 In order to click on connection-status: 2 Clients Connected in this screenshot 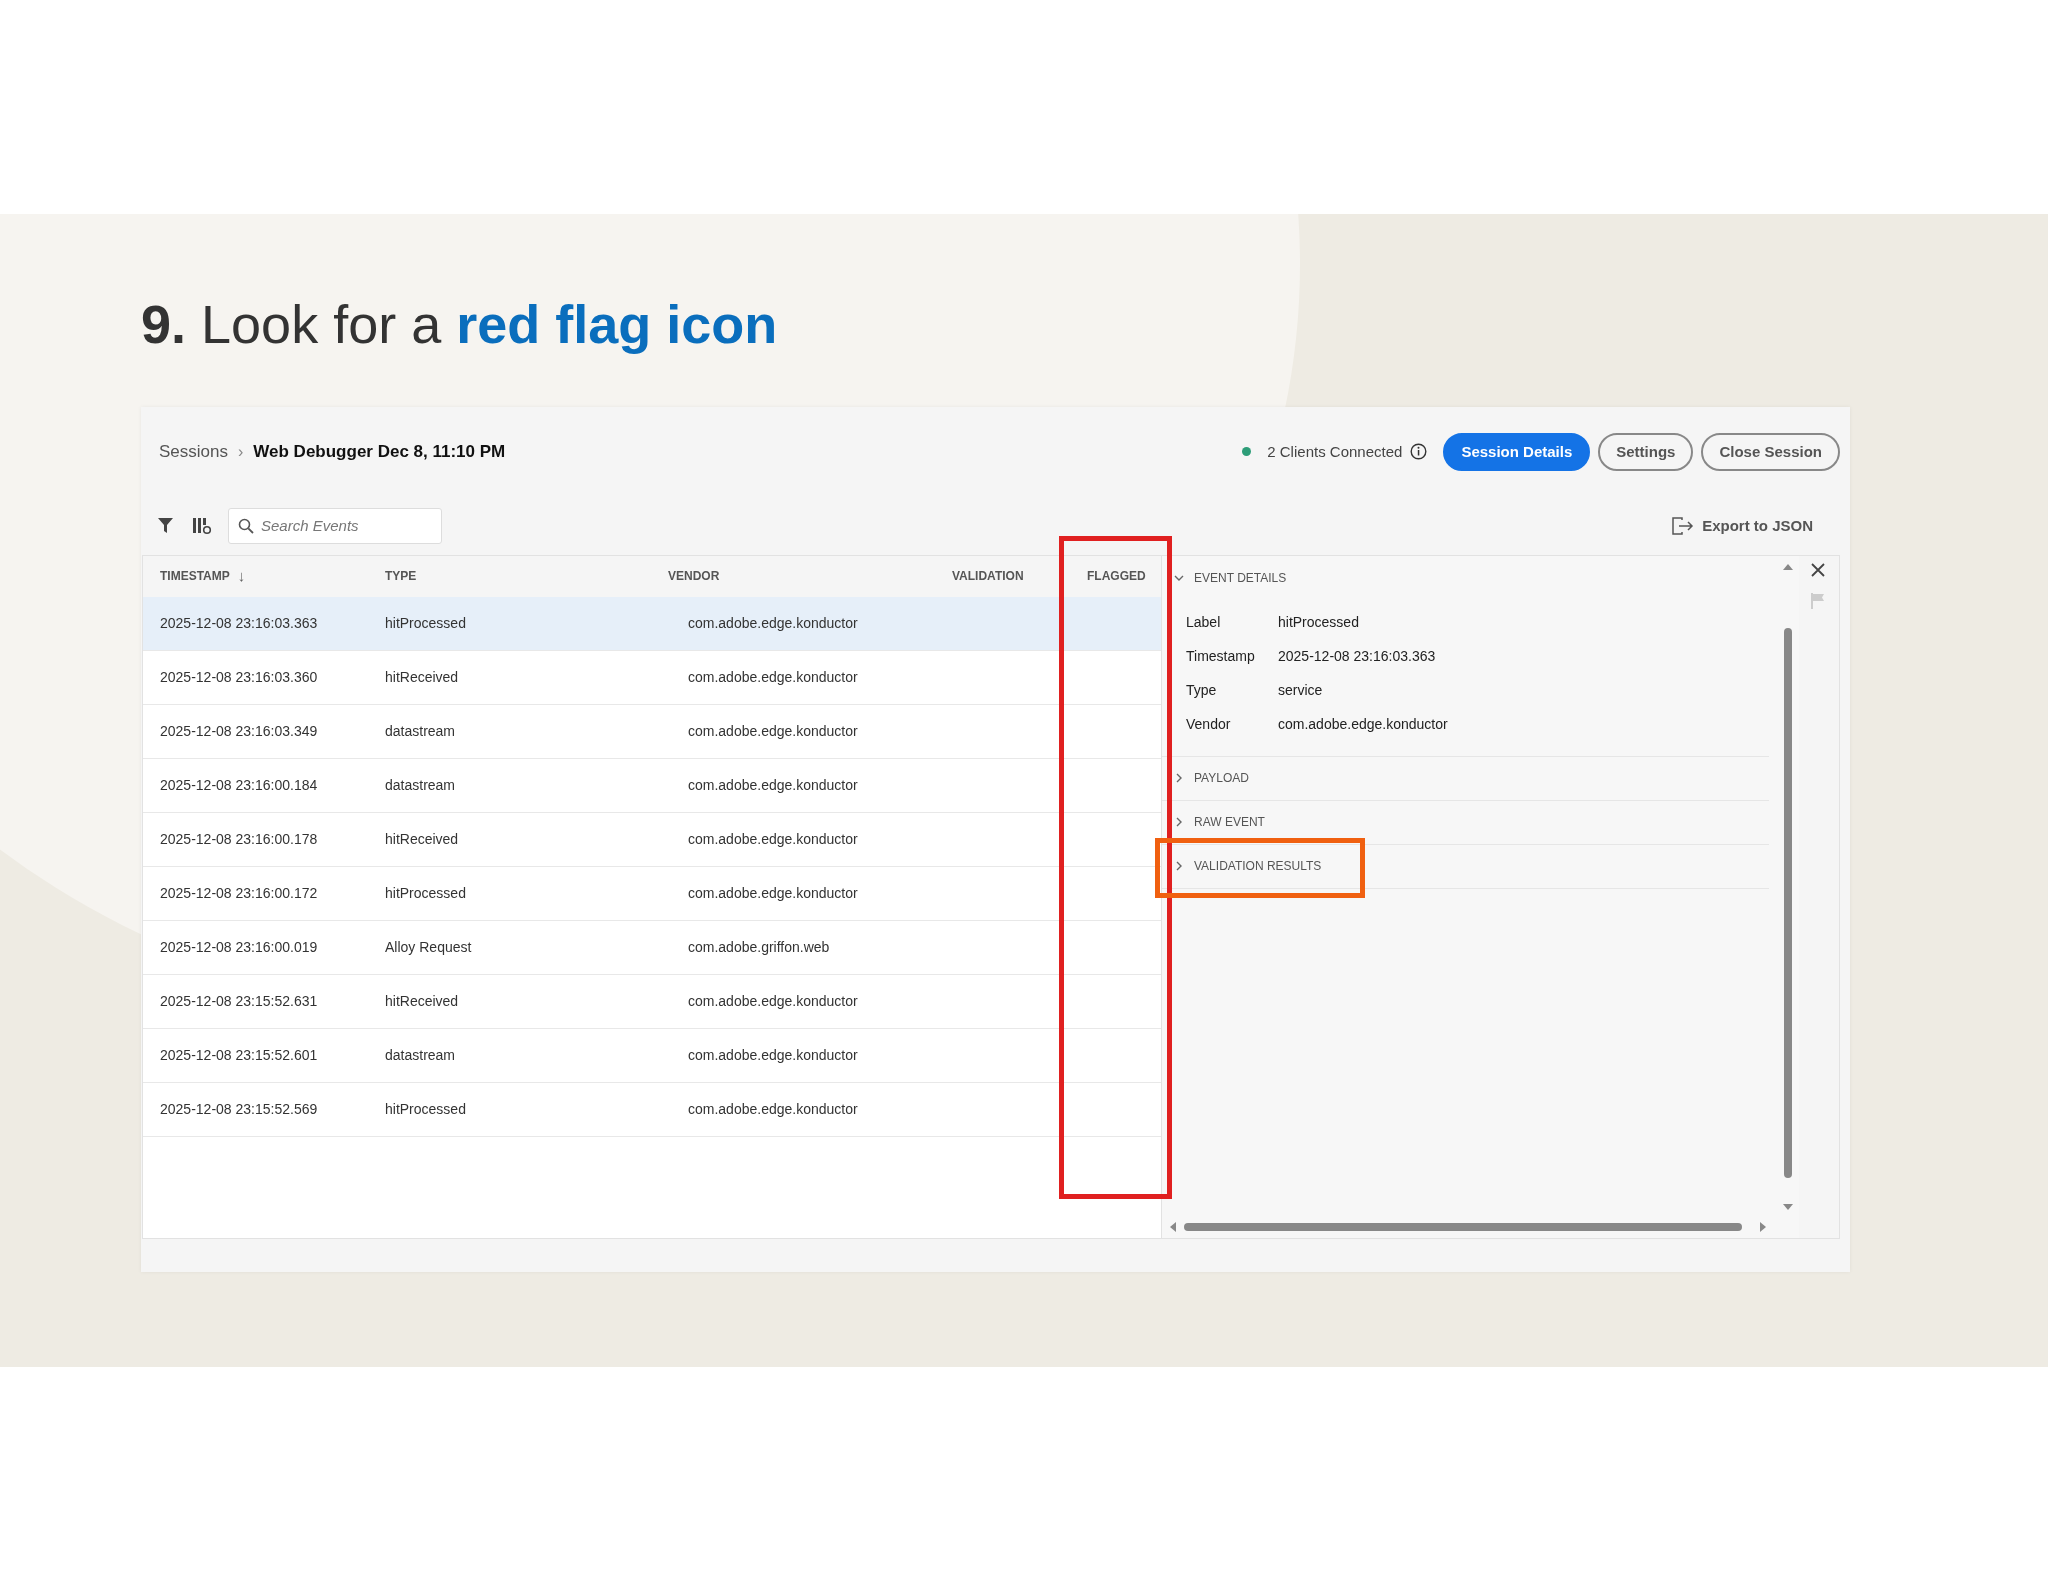, I will do `click(1335, 451)`.